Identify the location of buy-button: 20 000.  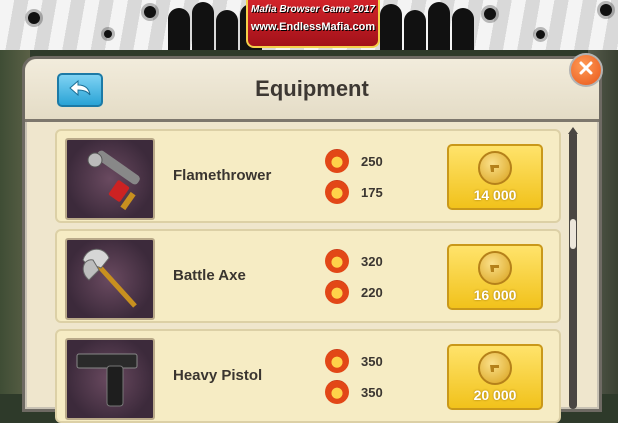
(495, 377).